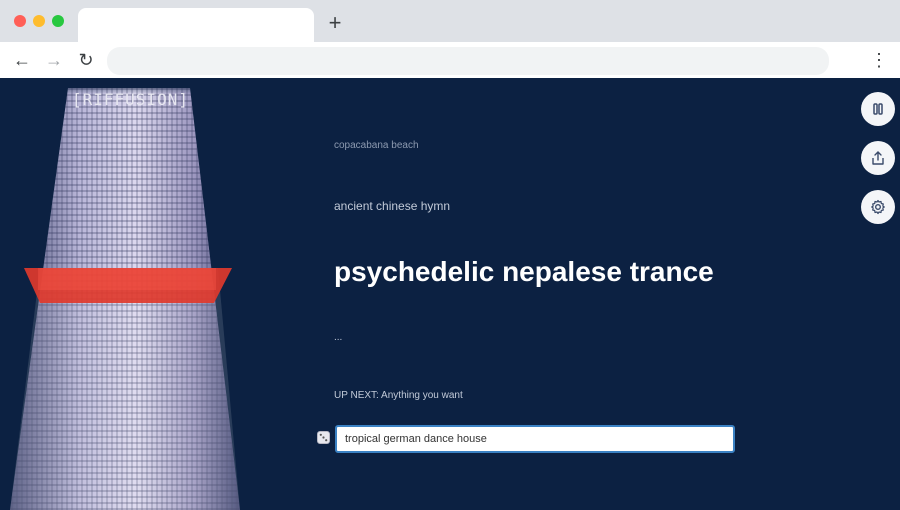  I want to click on browser-menu-button: ⋮, so click(879, 60).